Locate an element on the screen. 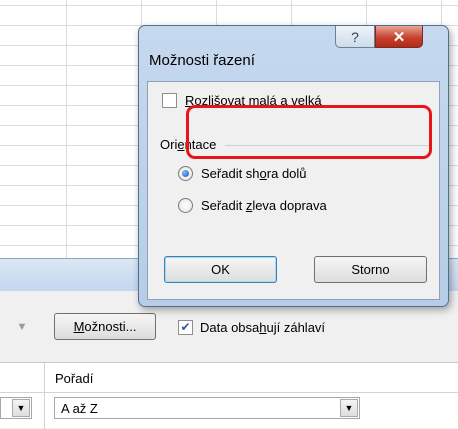 The height and width of the screenshot is (429, 458). radio-top-to-bottom-label: Seřadit shora dolů is located at coordinates (254, 173).